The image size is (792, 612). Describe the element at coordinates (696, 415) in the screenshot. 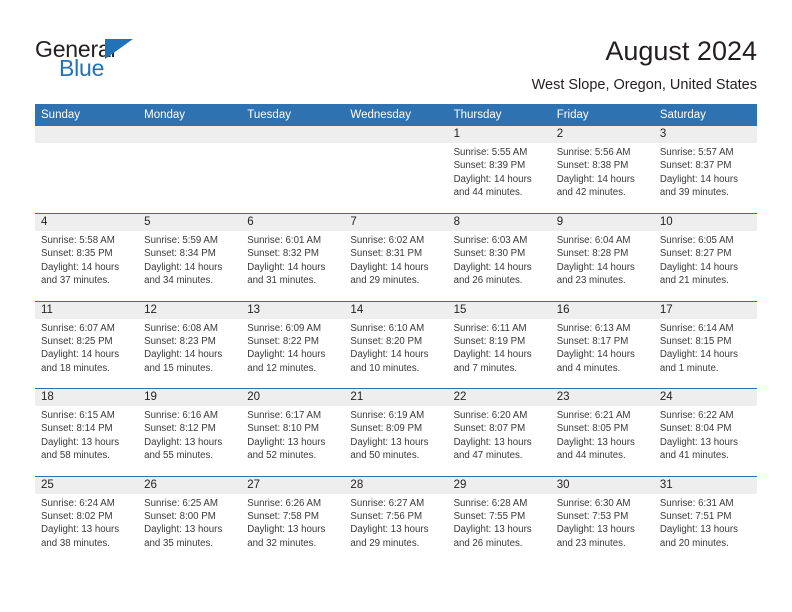

I see `sunrise-text: Sunrise: 6:22 AM` at that location.